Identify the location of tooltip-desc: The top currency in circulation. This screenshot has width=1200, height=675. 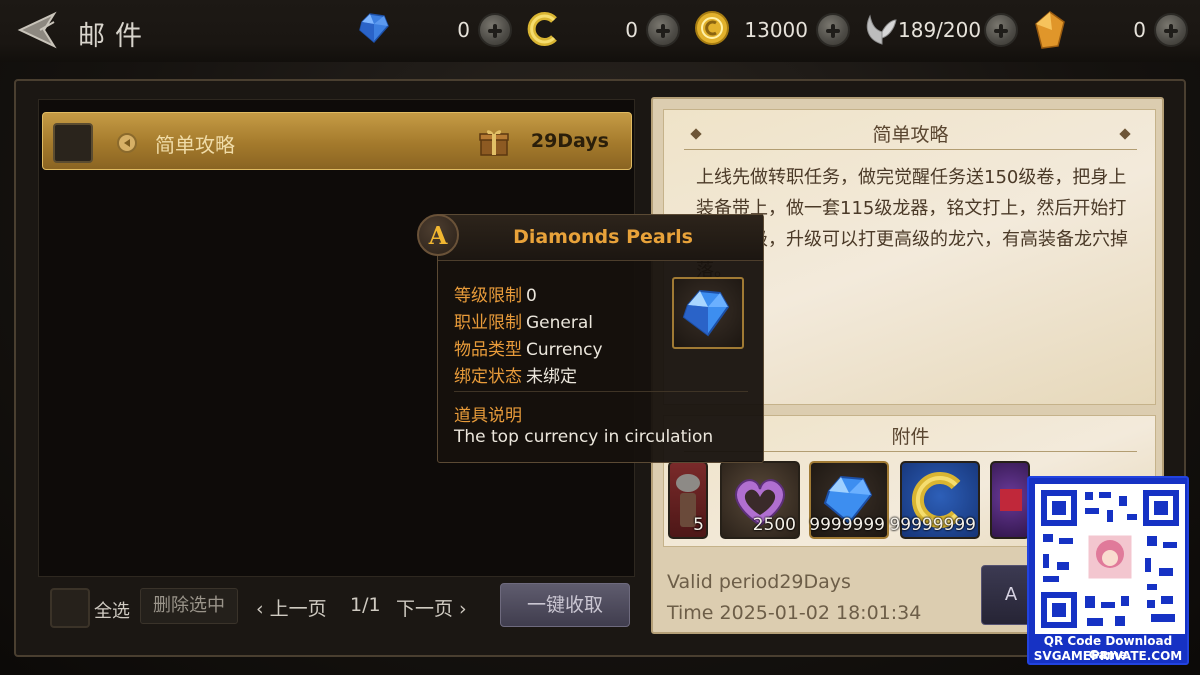
(584, 437).